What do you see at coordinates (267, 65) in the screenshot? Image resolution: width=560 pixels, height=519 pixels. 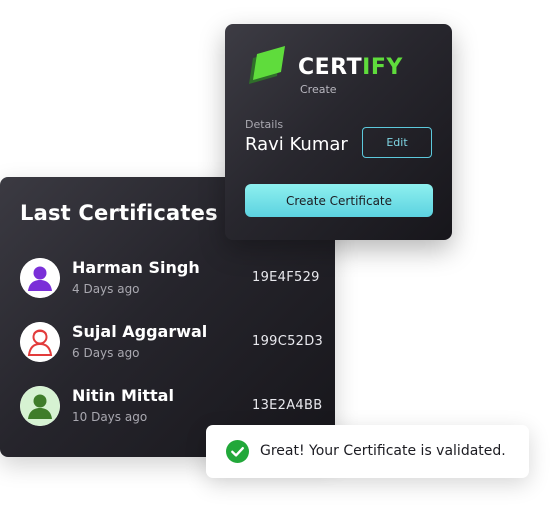 I see `certify-logo-icon` at bounding box center [267, 65].